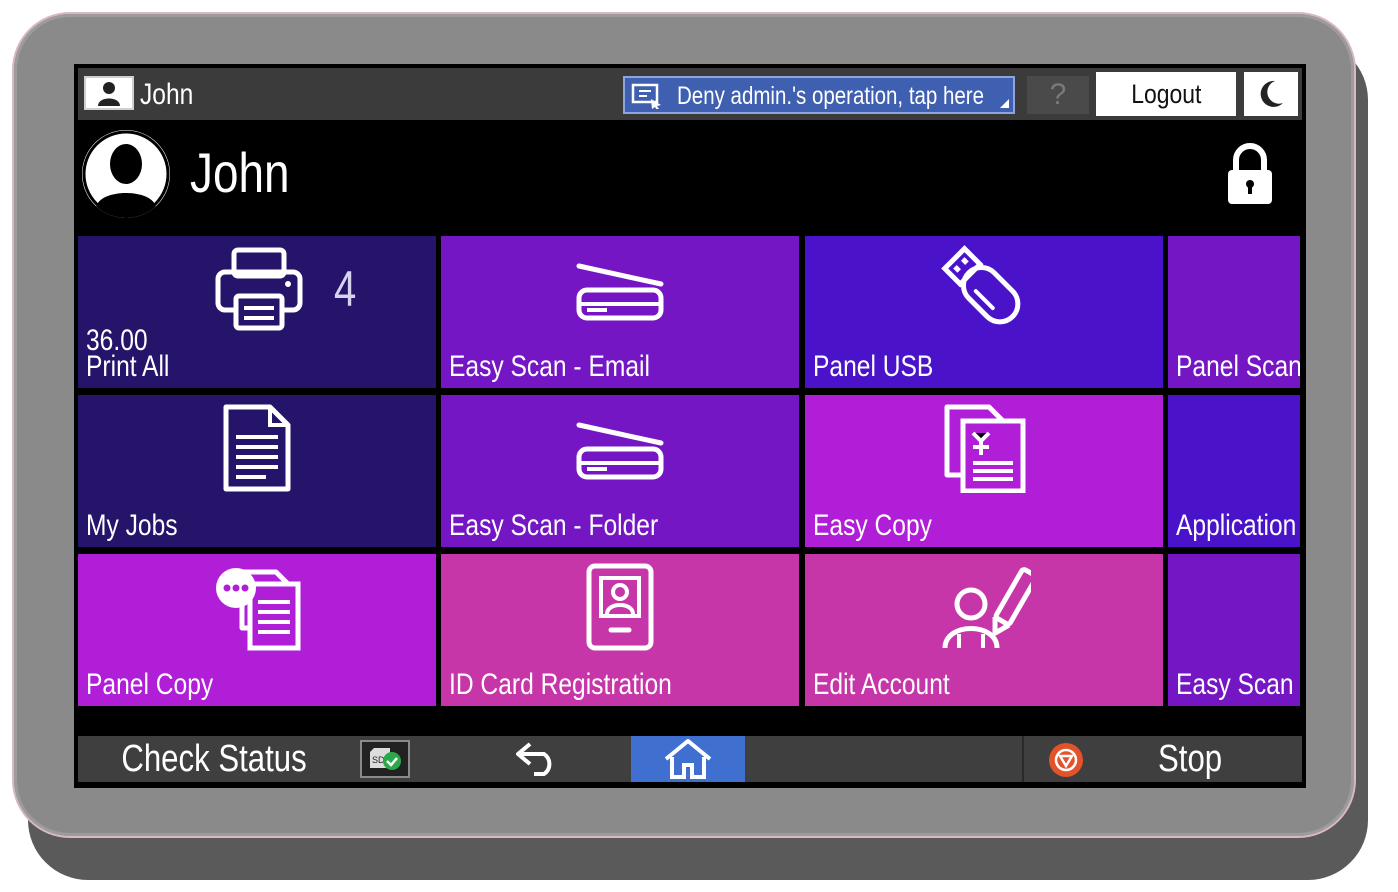  I want to click on tile-label: Easy Scan wi, so click(1238, 684).